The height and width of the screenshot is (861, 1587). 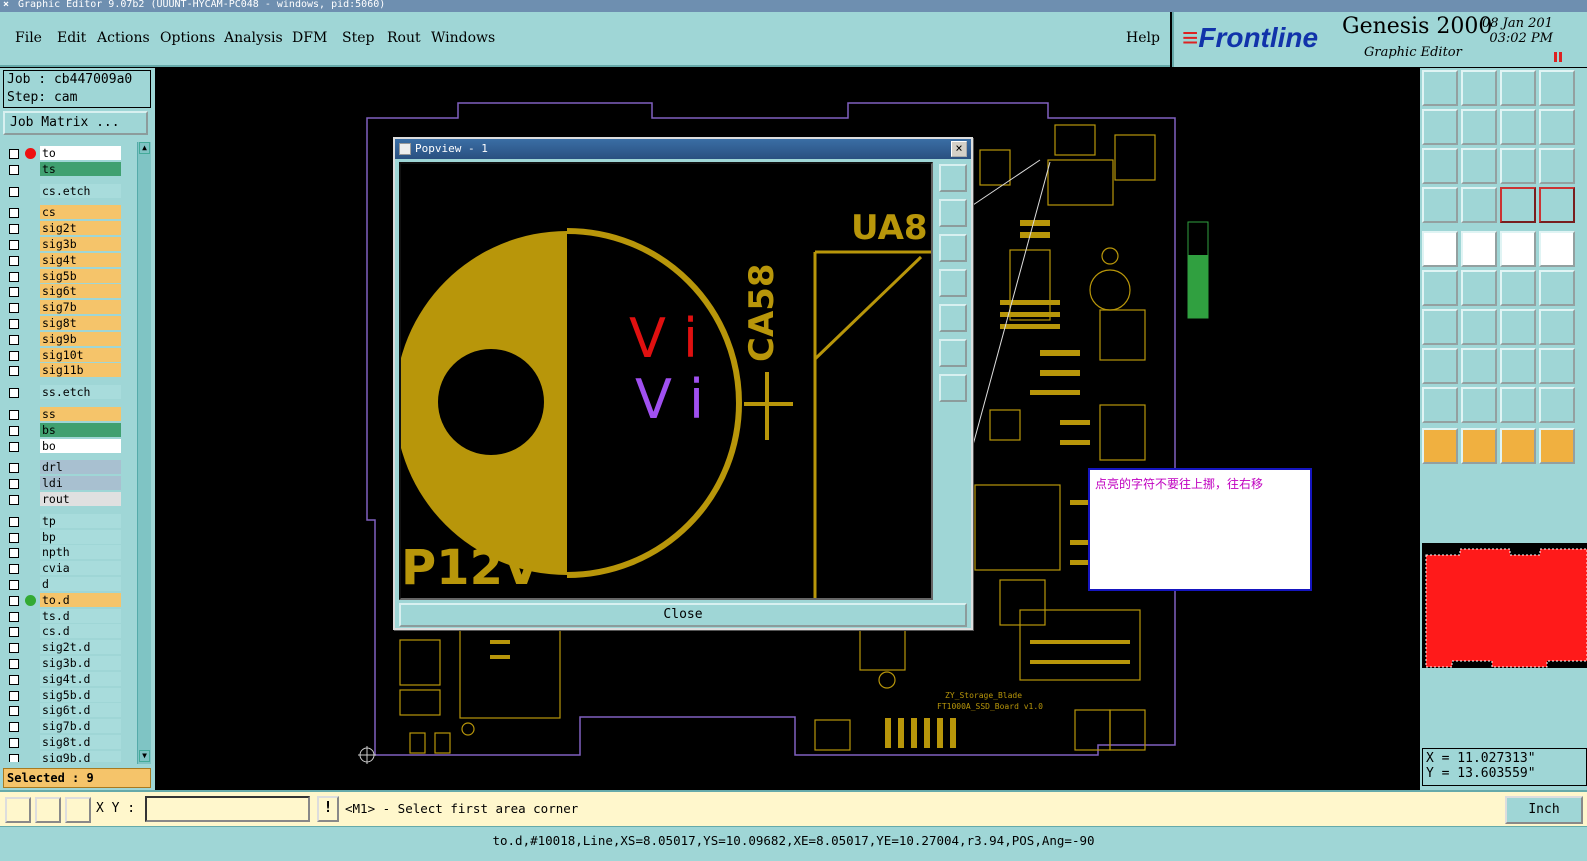 What do you see at coordinates (69, 483) in the screenshot?
I see `layer-row: ldi` at bounding box center [69, 483].